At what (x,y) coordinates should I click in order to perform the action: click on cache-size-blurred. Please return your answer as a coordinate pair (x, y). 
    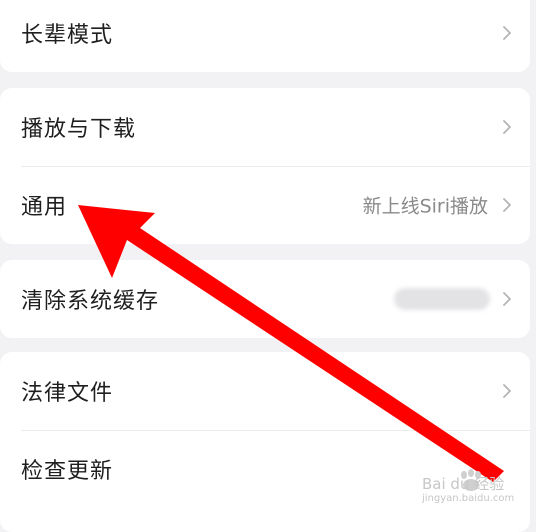
    Looking at the image, I should click on (442, 299).